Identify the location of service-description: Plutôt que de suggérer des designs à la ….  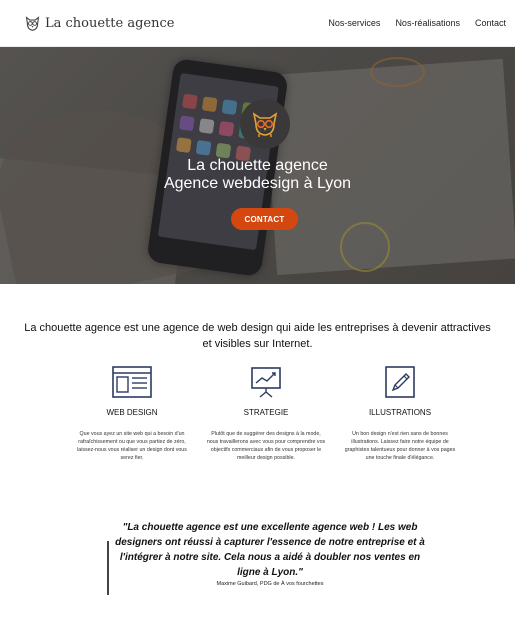
(266, 446).